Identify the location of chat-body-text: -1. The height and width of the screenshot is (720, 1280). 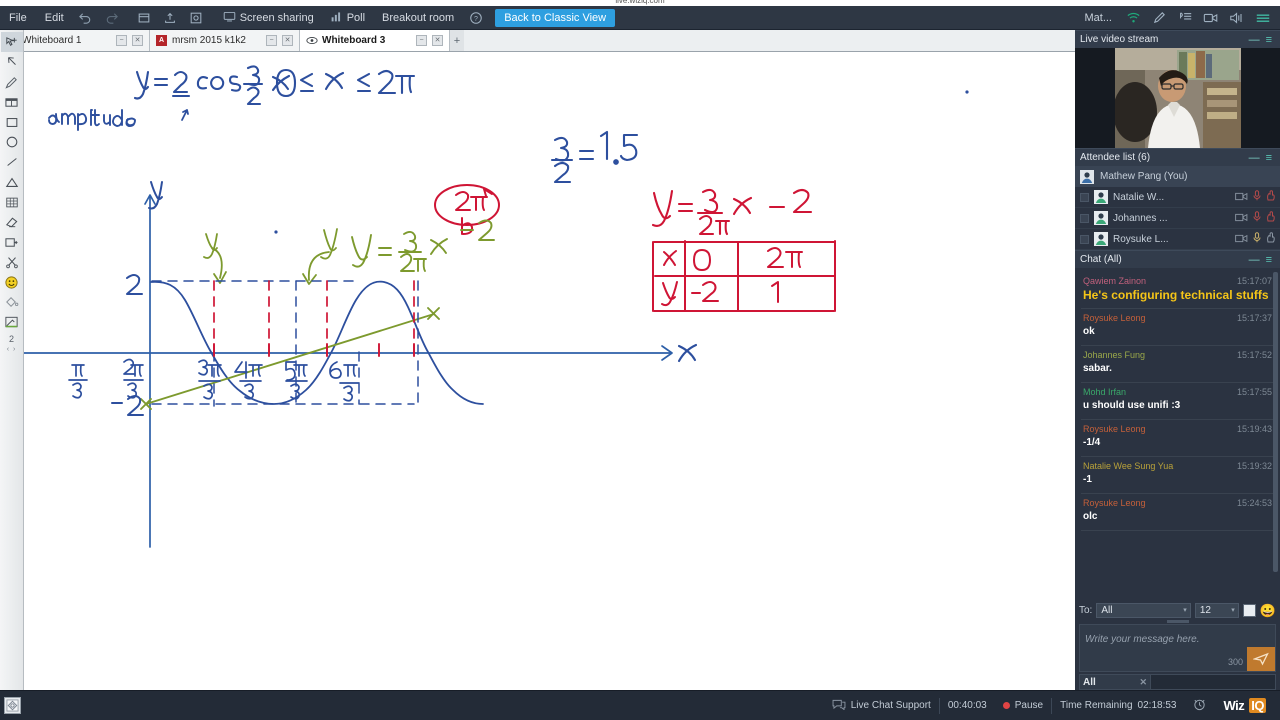
(1087, 479).